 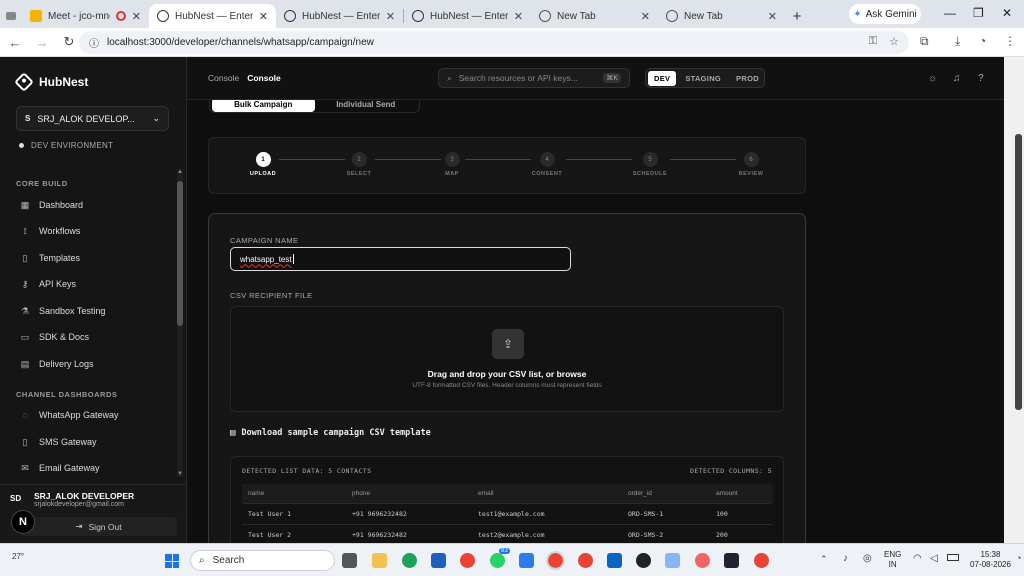 I want to click on wifi-icon: ◠, so click(x=917, y=558).